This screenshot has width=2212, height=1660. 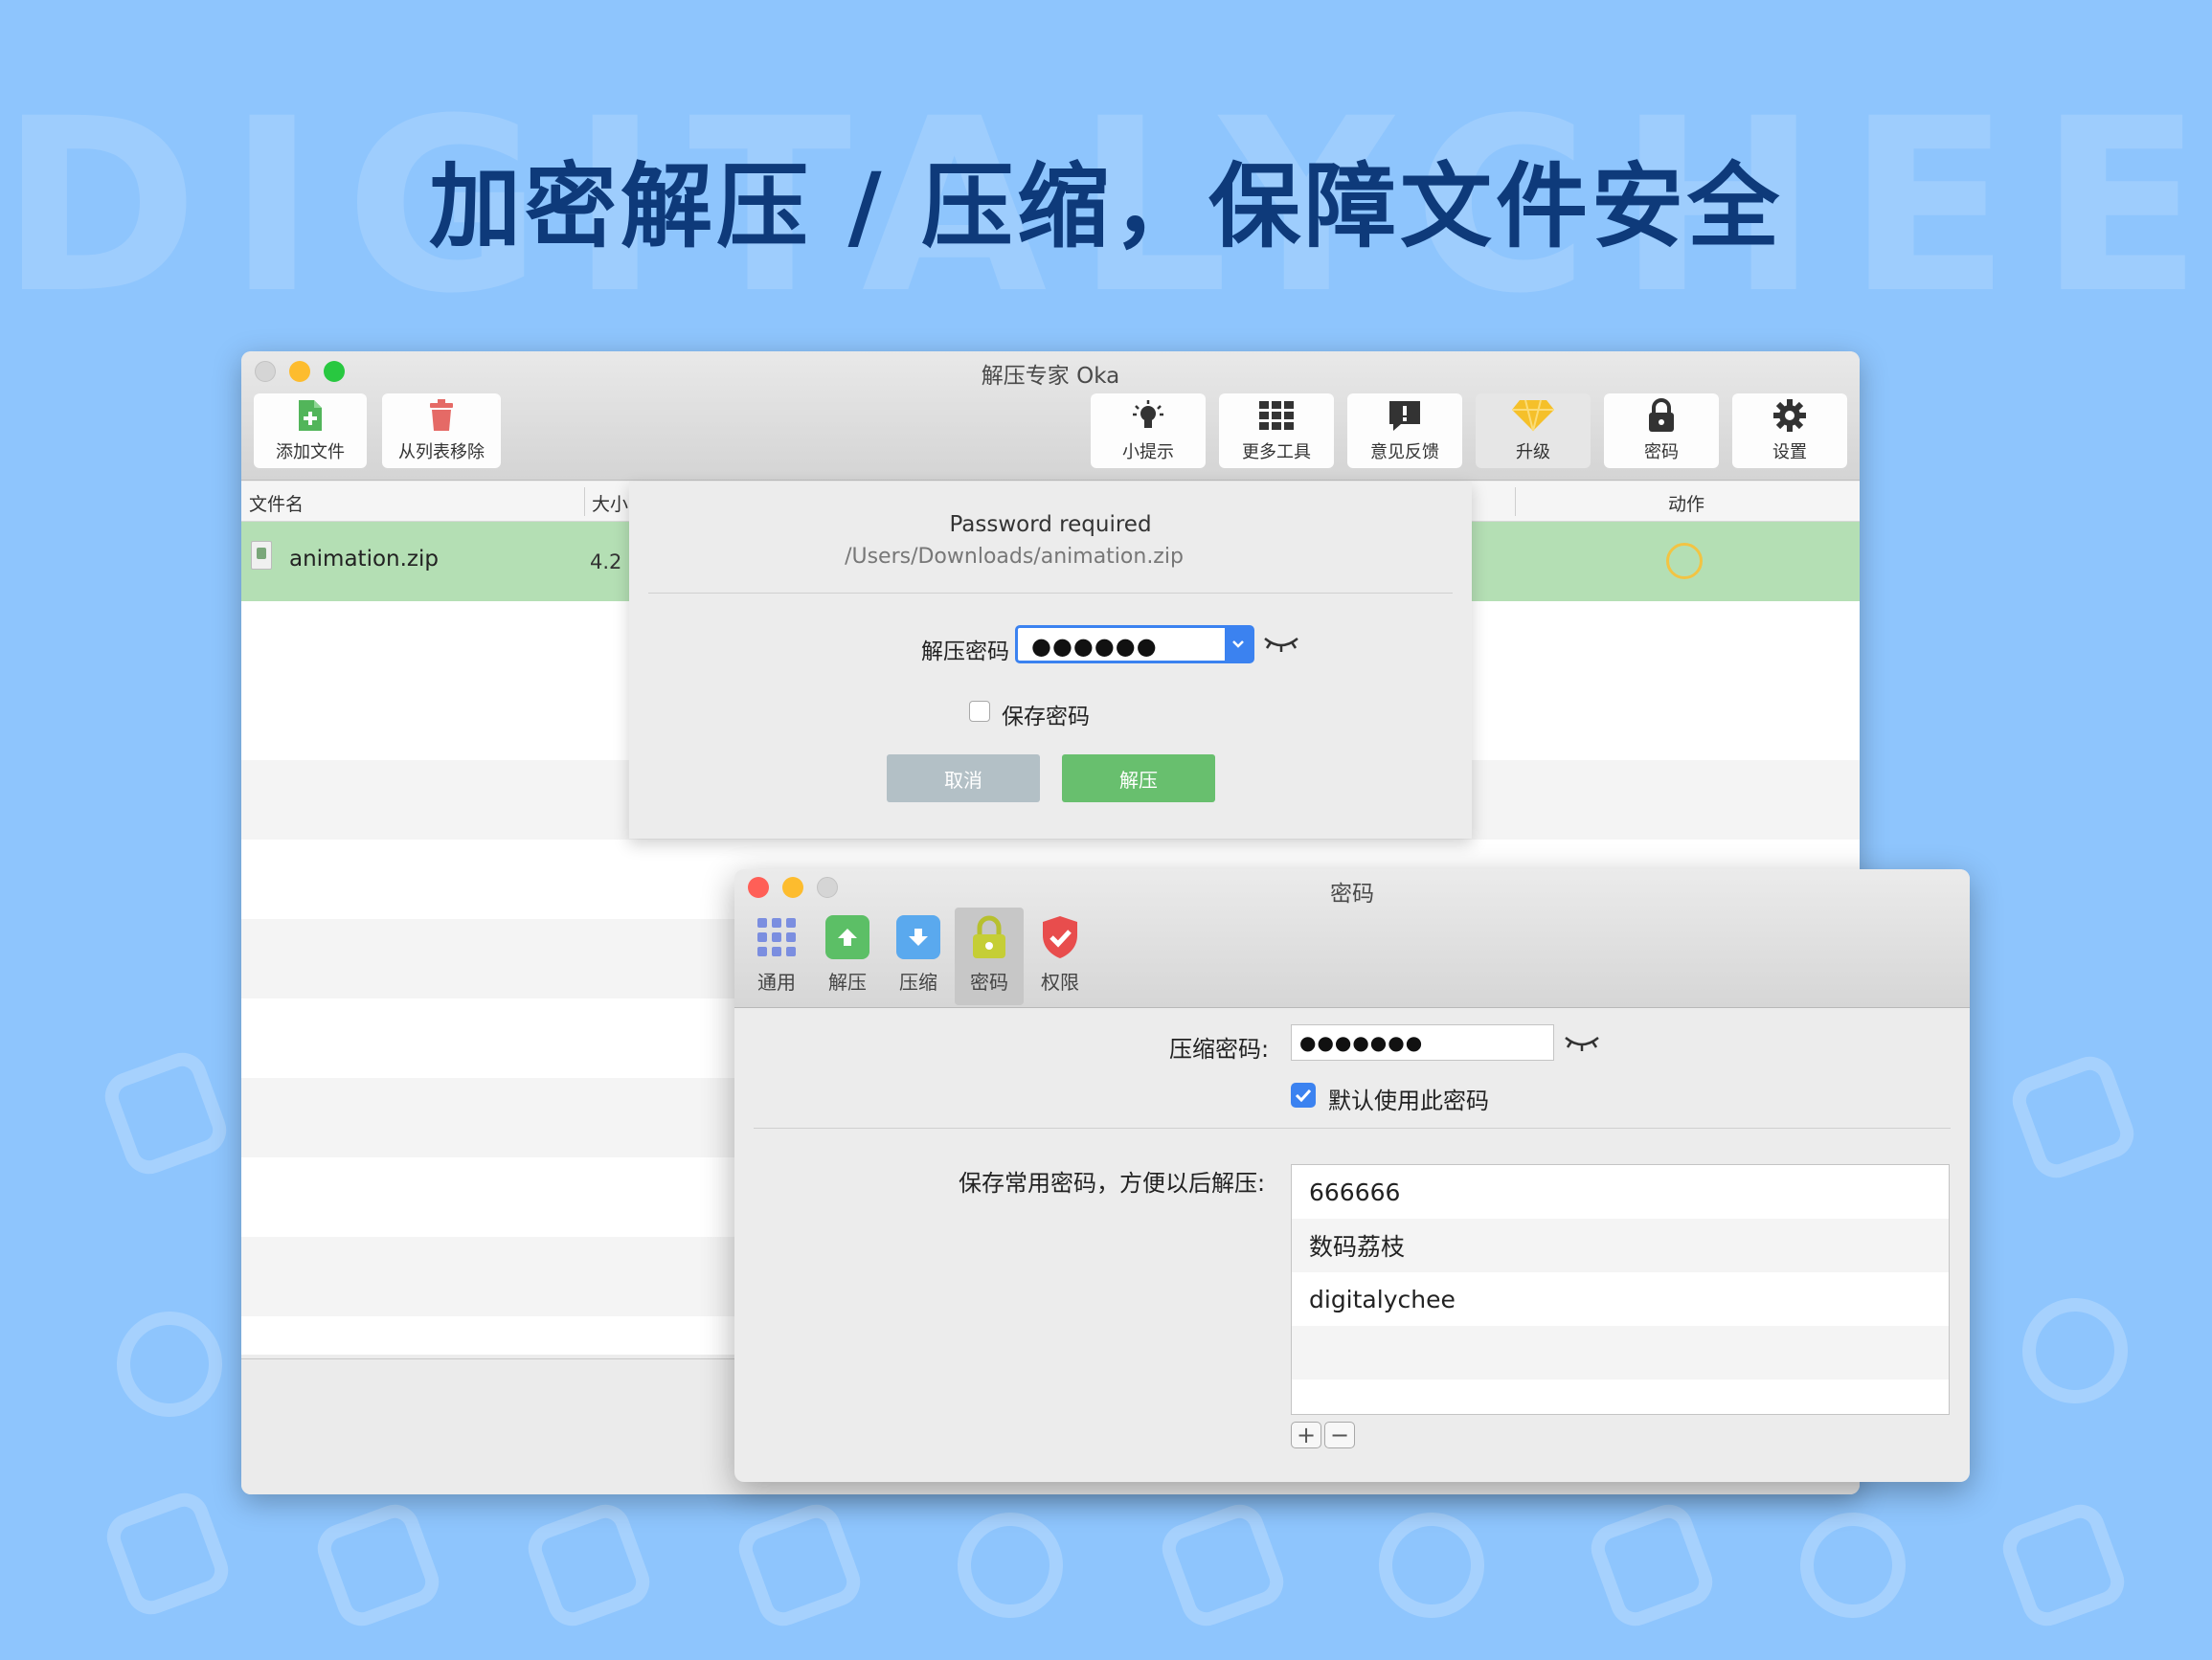 What do you see at coordinates (589, 1565) in the screenshot?
I see `file-lock-bg-icon` at bounding box center [589, 1565].